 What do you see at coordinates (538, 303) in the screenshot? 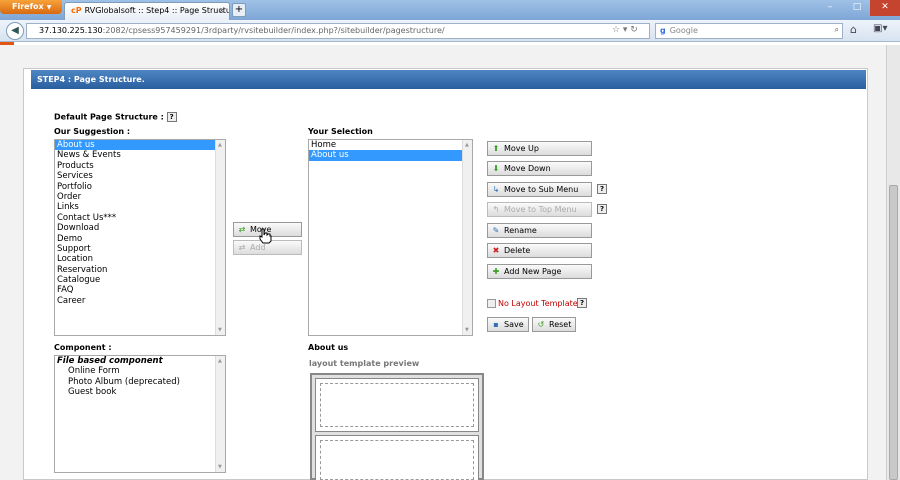
I see `no-layout-template-label: No Layout Template` at bounding box center [538, 303].